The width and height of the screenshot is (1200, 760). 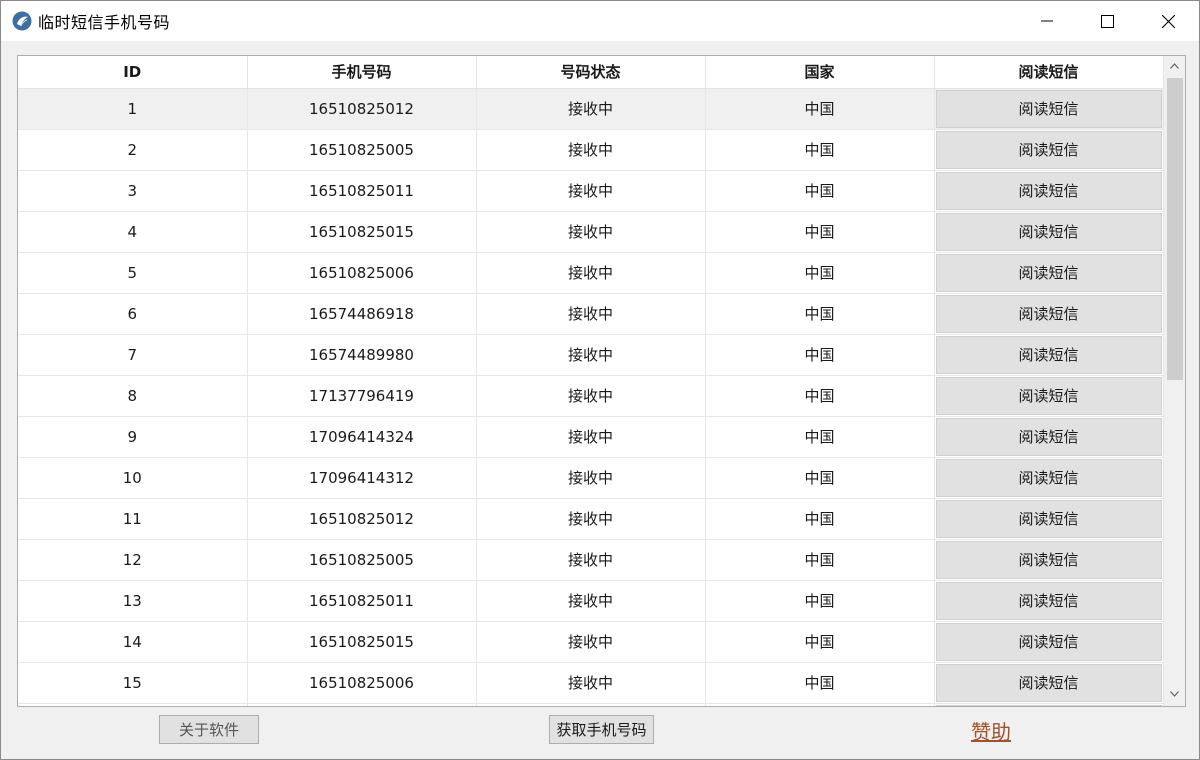 I want to click on table-row: 12 16510825005 接收中 中国 阅读短信, so click(x=590, y=560).